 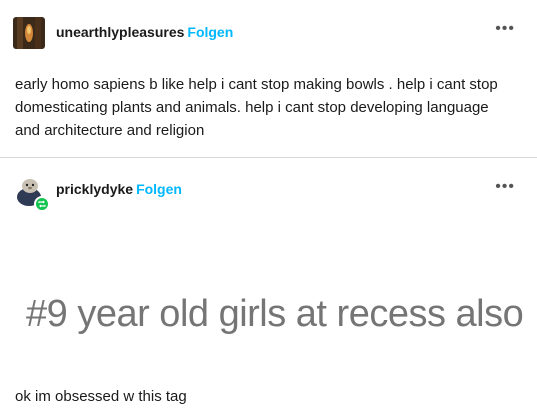 I want to click on post-image-text: #9 year old girls at recess also, so click(x=275, y=314).